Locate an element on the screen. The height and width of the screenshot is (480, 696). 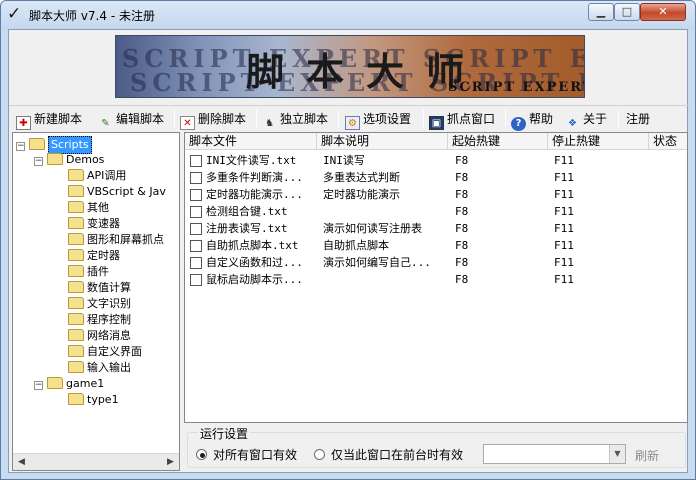
row-file: 注册表读写.txt is located at coordinates (247, 228).